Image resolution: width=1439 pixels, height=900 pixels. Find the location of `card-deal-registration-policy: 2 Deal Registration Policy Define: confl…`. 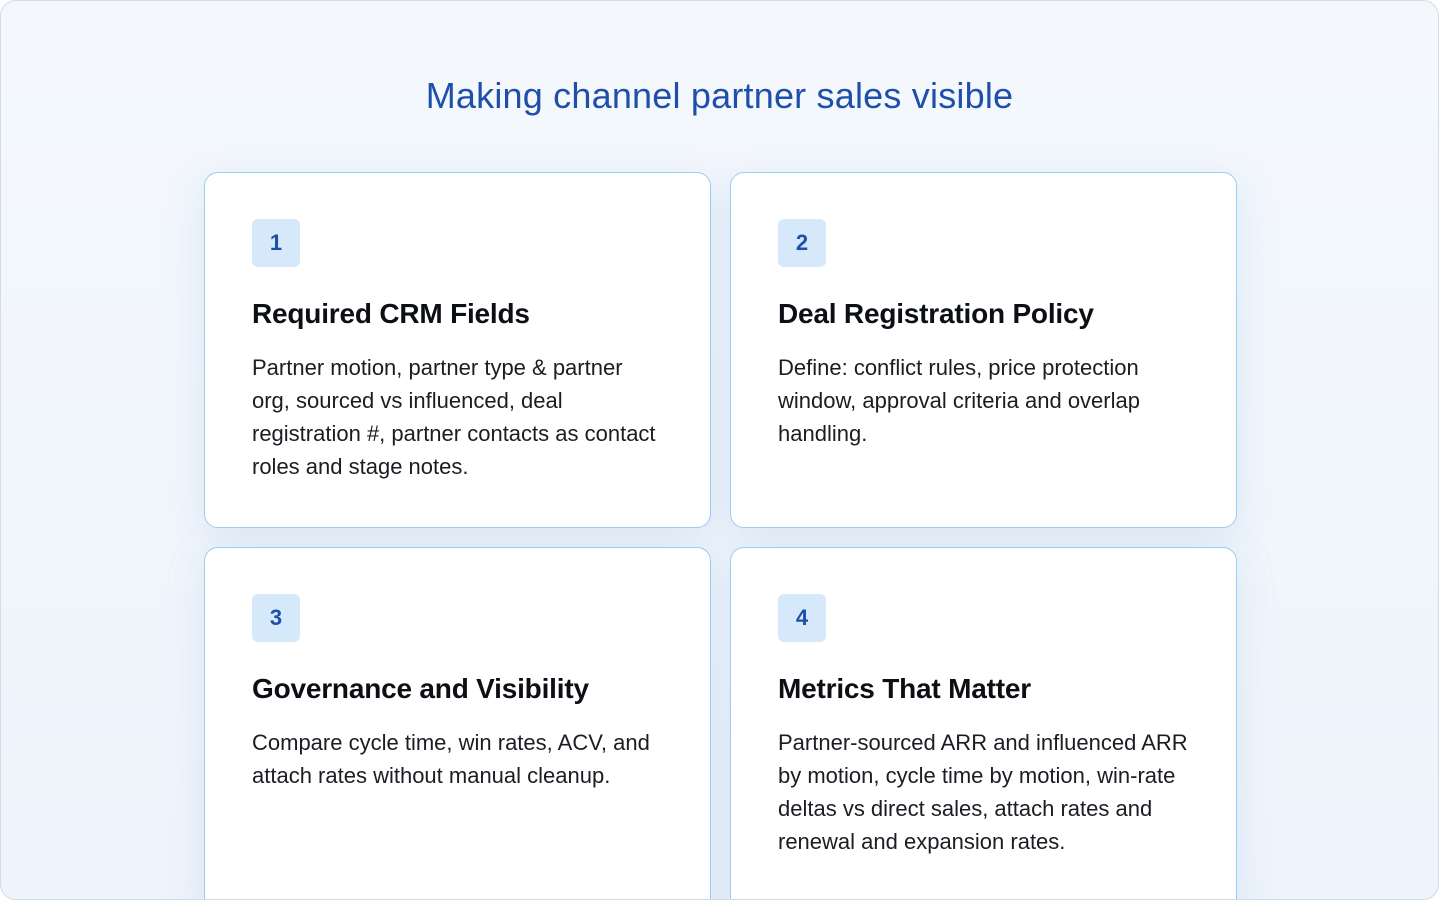

card-deal-registration-policy: 2 Deal Registration Policy Define: confl… is located at coordinates (983, 350).